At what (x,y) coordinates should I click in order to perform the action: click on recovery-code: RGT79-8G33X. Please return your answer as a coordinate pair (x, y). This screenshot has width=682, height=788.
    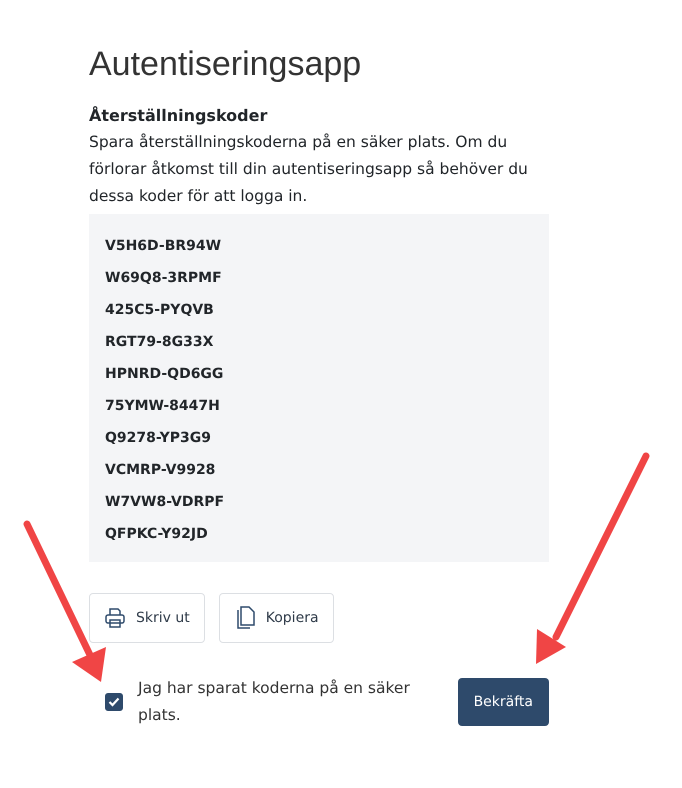
    Looking at the image, I should click on (159, 342).